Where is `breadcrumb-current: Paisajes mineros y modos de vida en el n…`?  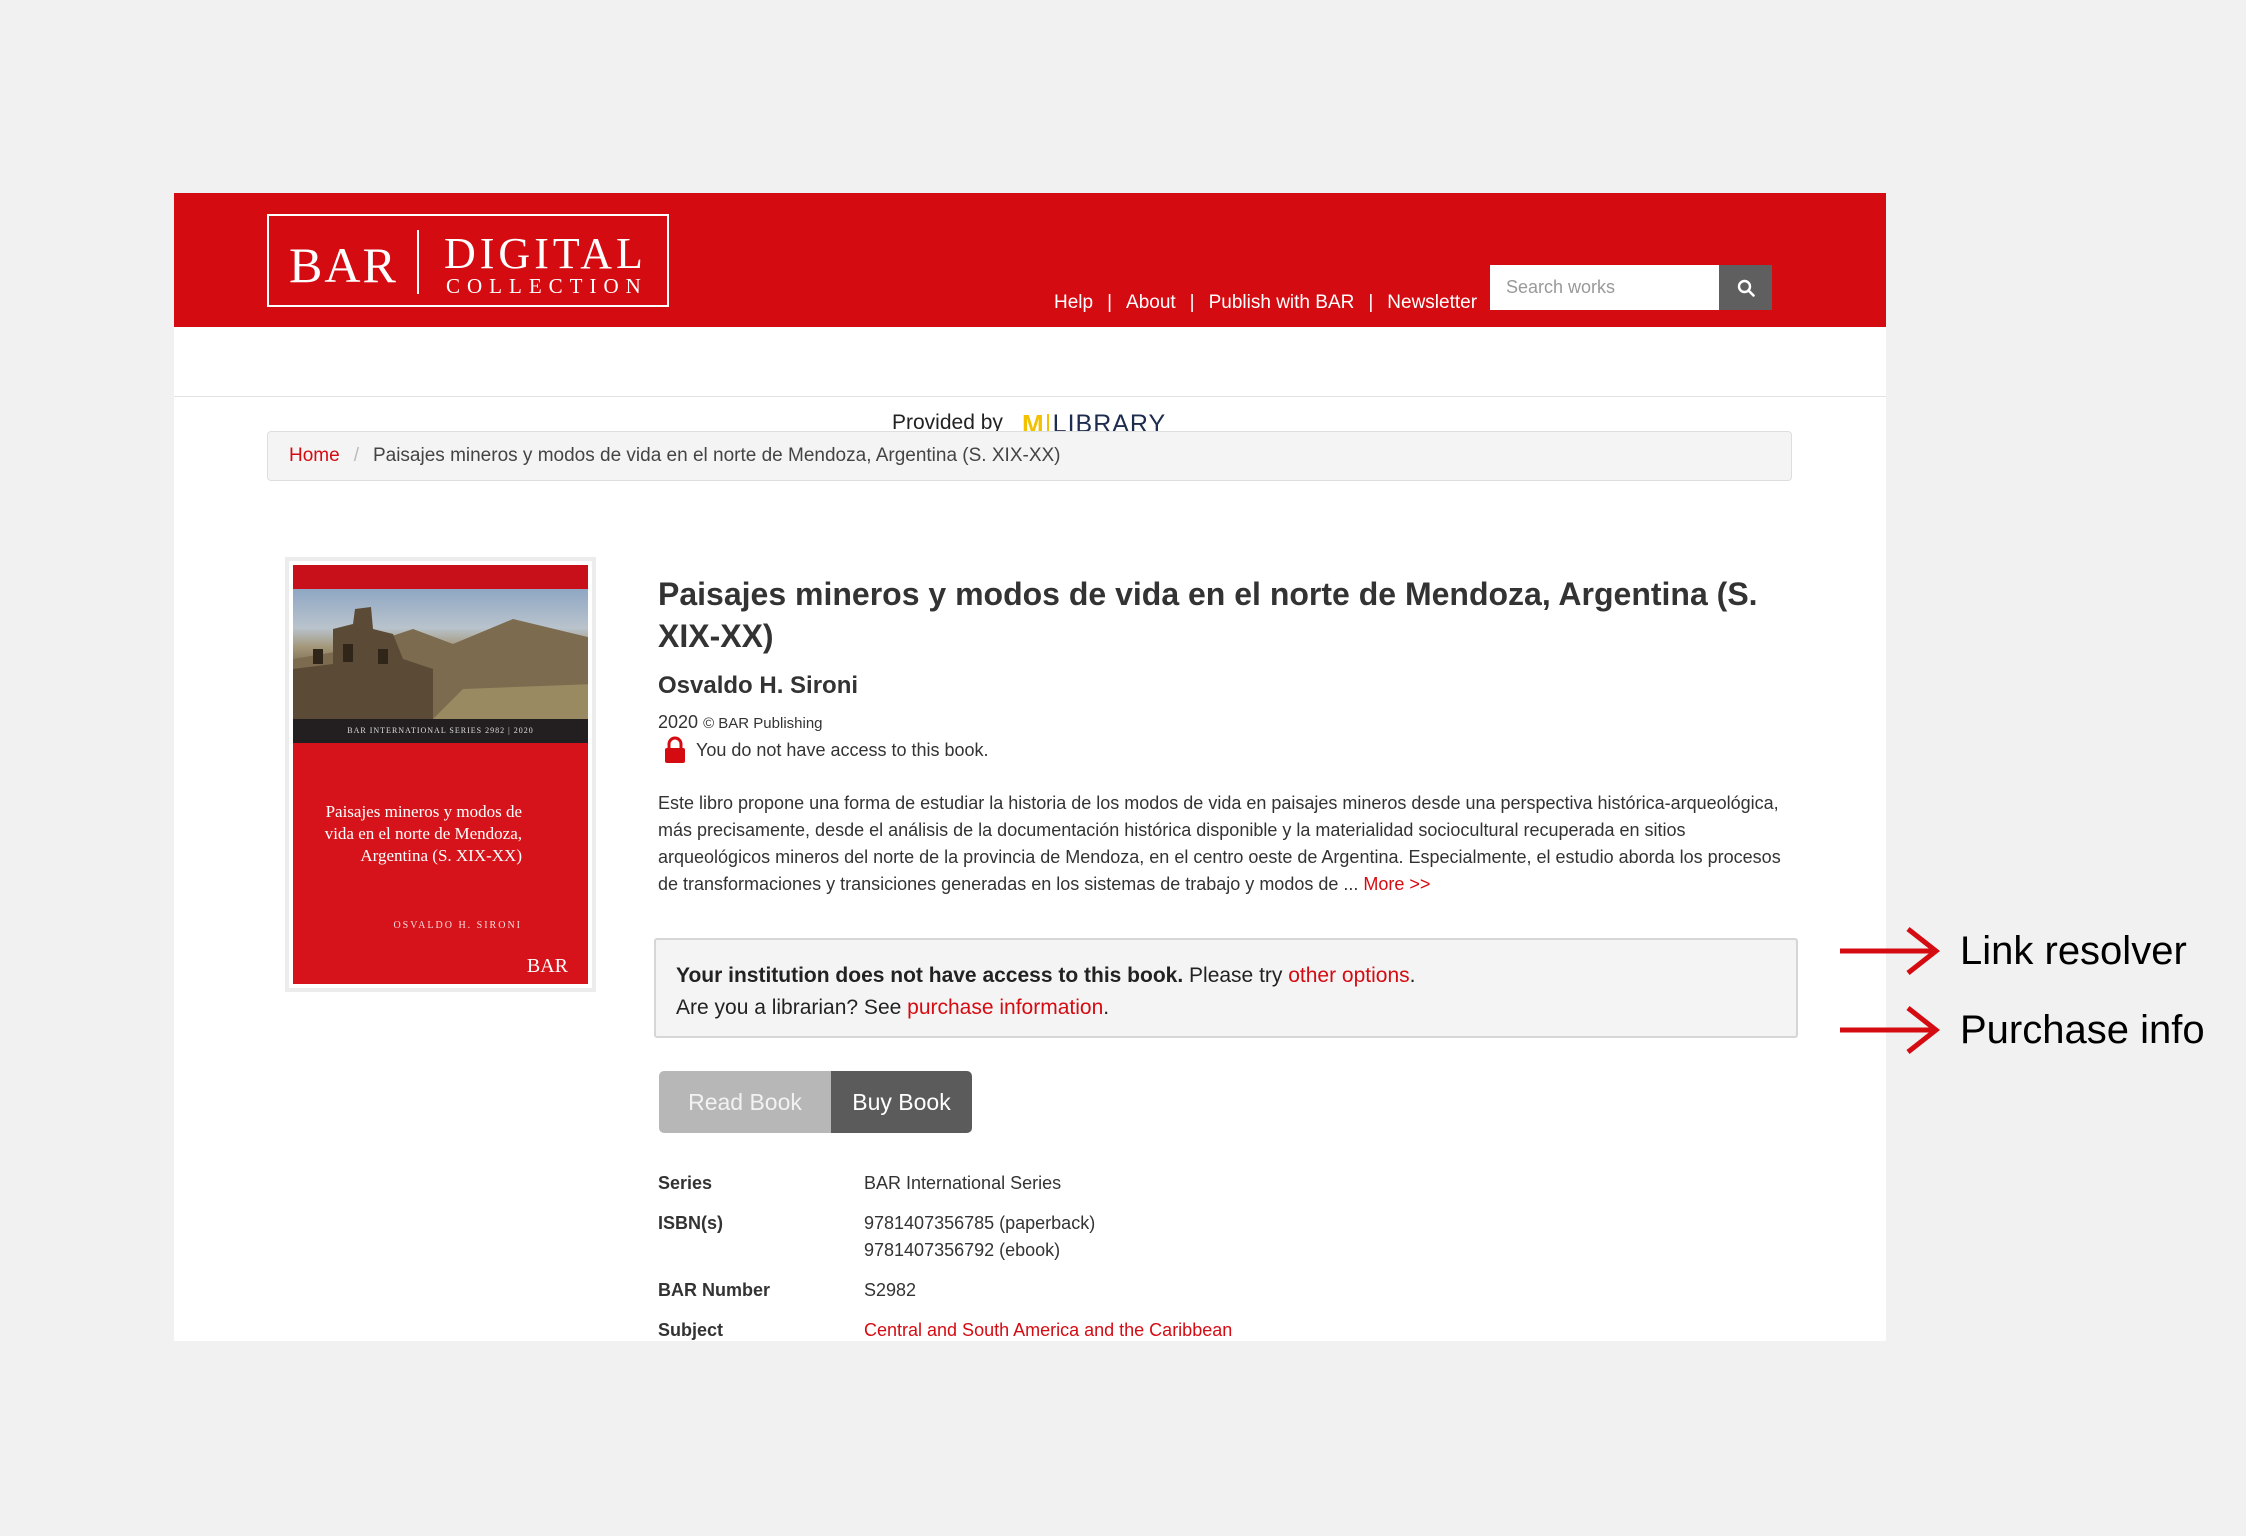 breadcrumb-current: Paisajes mineros y modos de vida en el n… is located at coordinates (716, 455).